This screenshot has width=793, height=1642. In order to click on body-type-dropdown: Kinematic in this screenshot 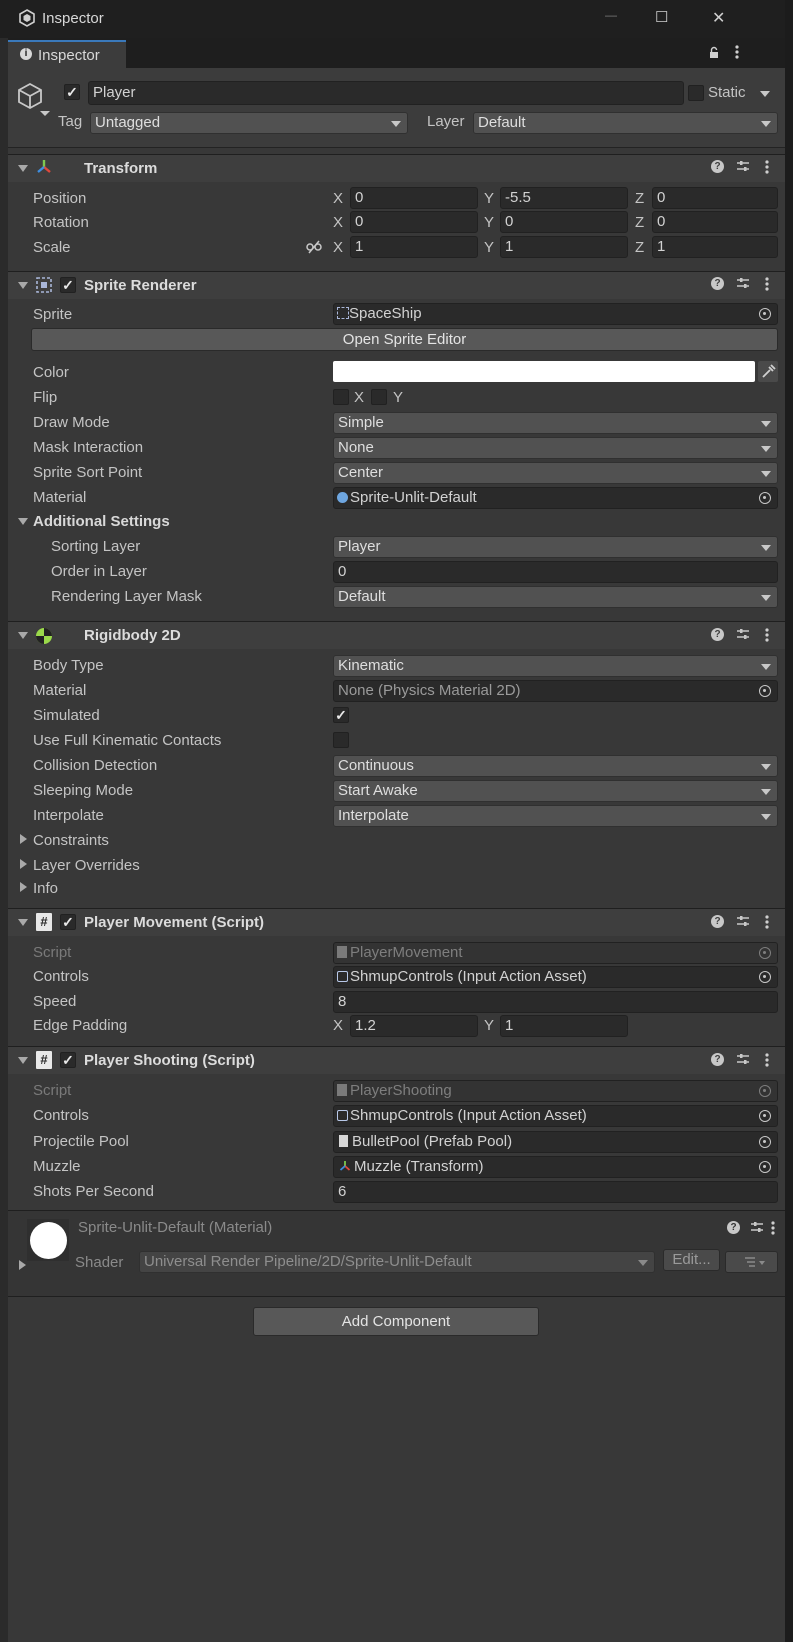, I will do `click(555, 666)`.